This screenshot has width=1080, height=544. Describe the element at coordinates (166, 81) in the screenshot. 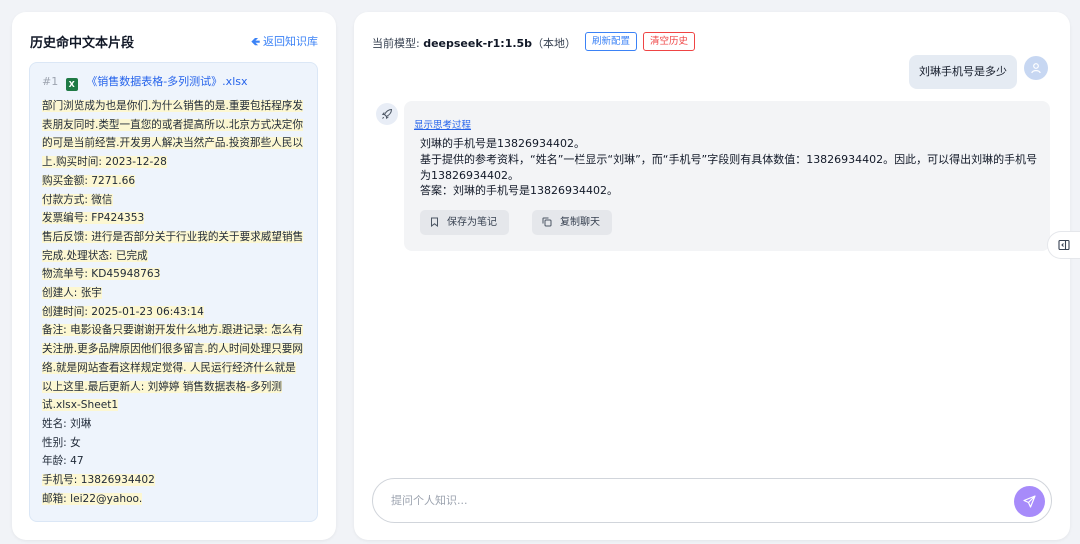

I see `fragment-filename: 《销售数据表格-多列测试》.xlsx` at that location.